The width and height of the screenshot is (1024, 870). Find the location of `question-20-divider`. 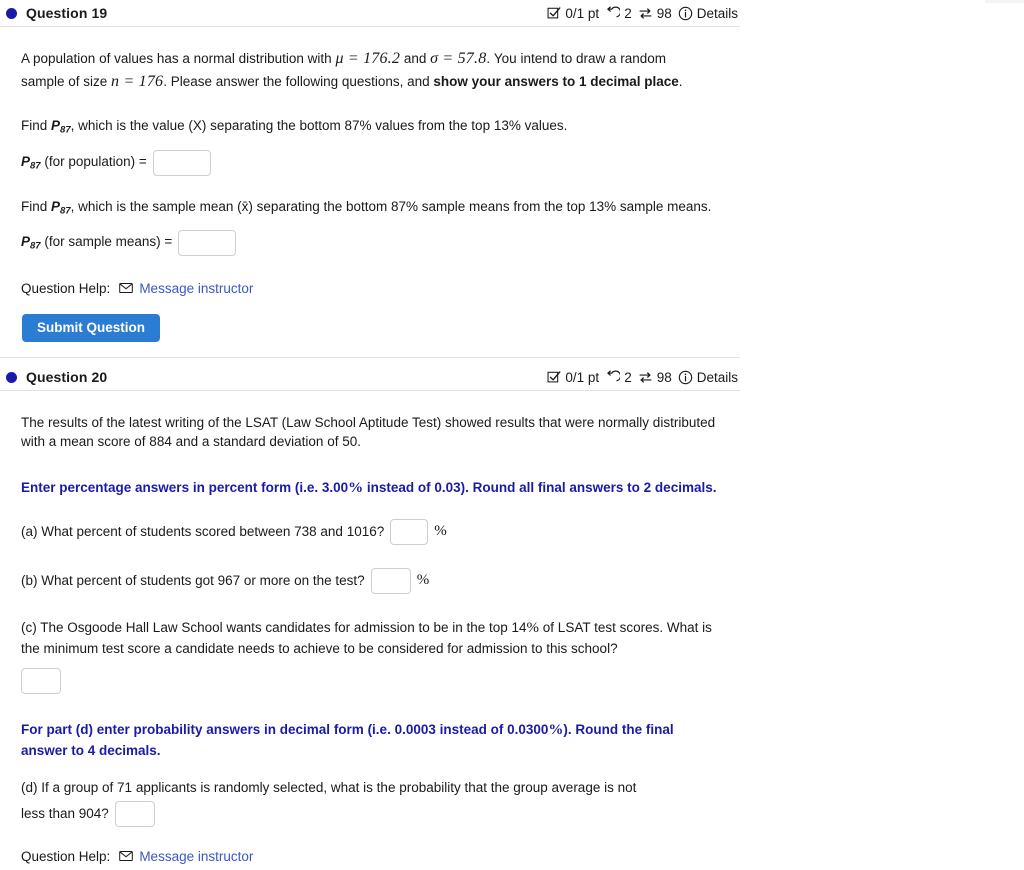

question-20-divider is located at coordinates (370, 390).